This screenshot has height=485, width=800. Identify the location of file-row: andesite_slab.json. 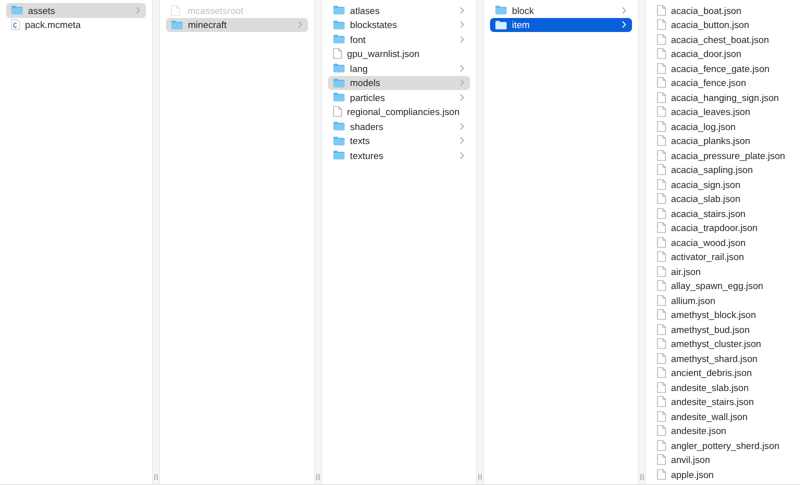
(723, 387).